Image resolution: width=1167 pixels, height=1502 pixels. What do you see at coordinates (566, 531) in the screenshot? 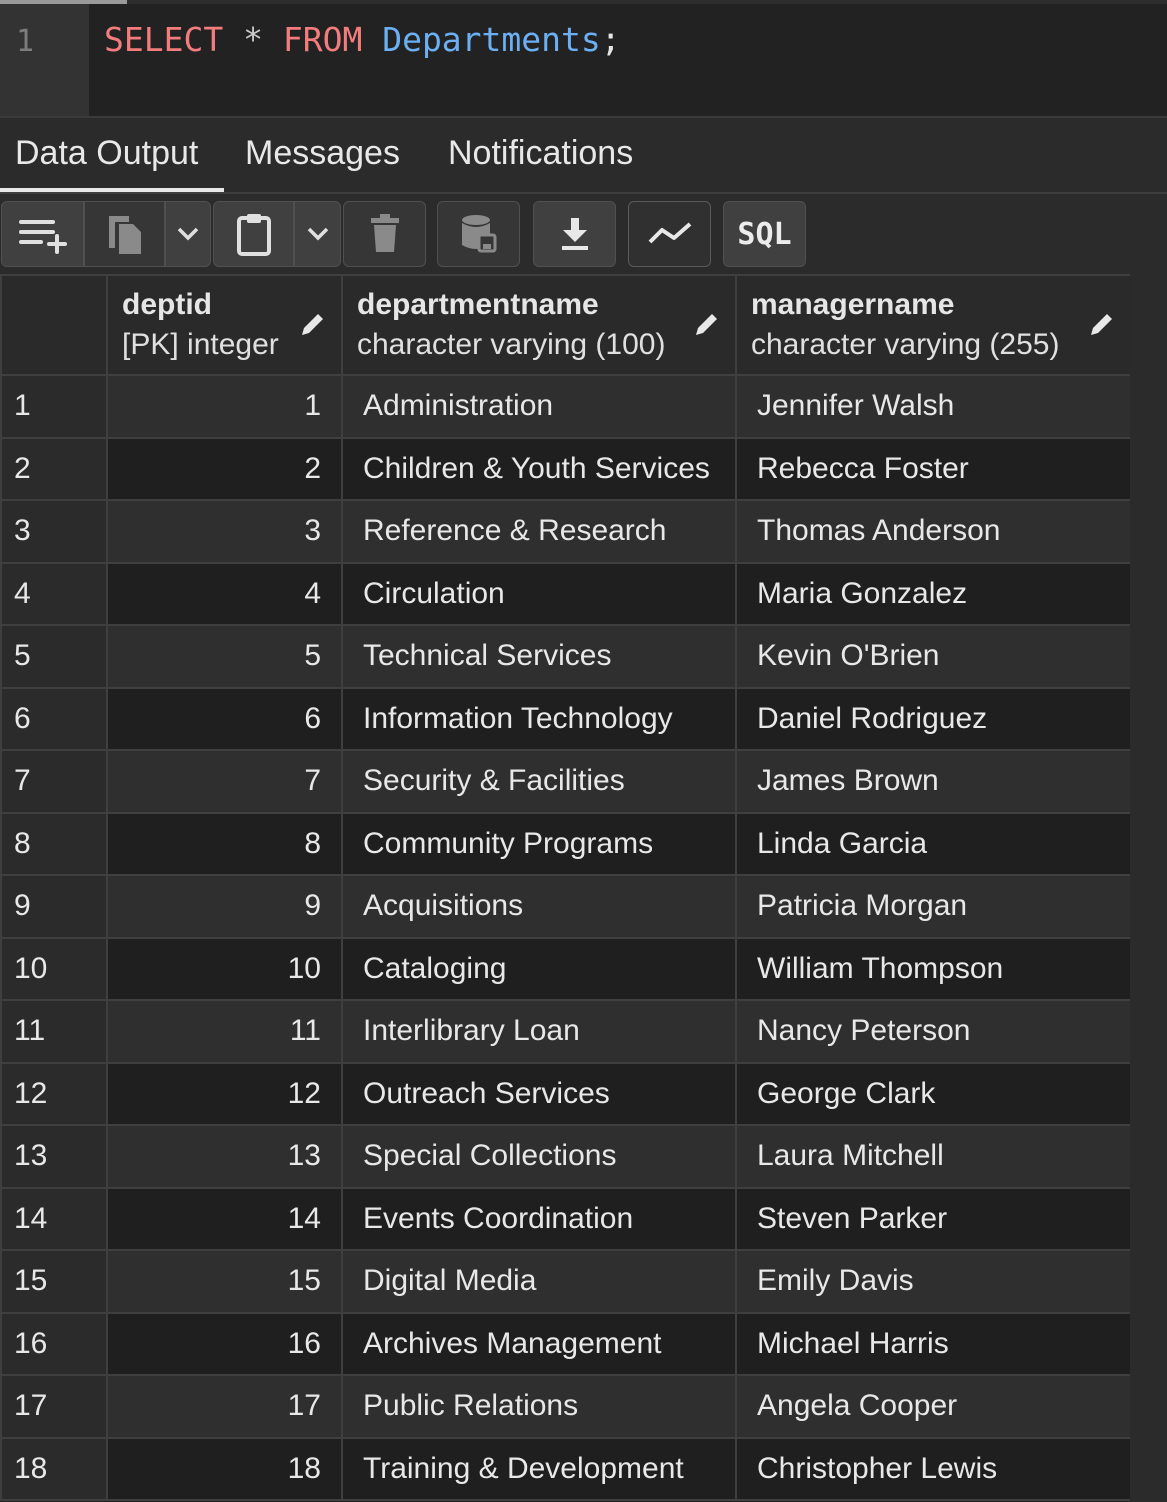
I see `table-row: 3 3 Reference & Research Thomas Anderson` at bounding box center [566, 531].